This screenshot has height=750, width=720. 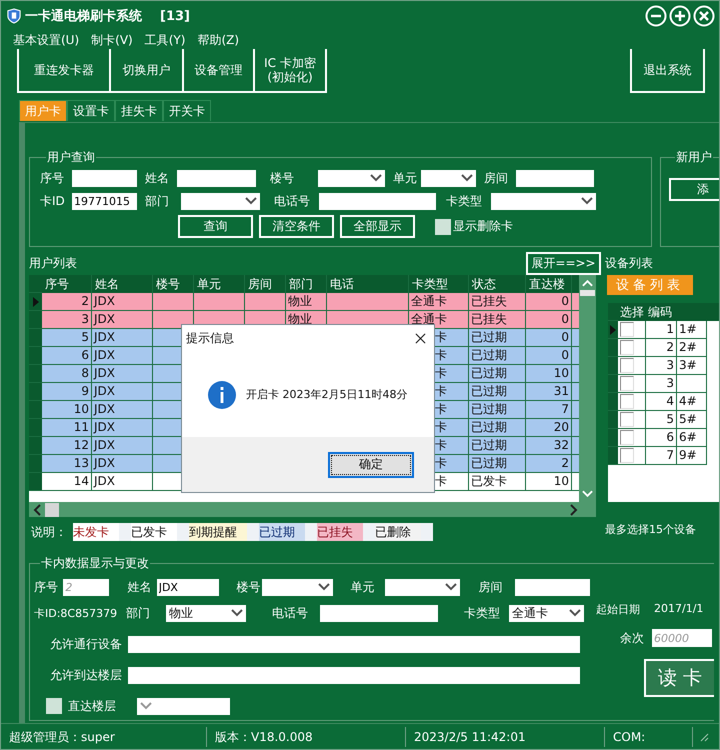 What do you see at coordinates (563, 263) in the screenshot?
I see `expand-button: 展开==>>` at bounding box center [563, 263].